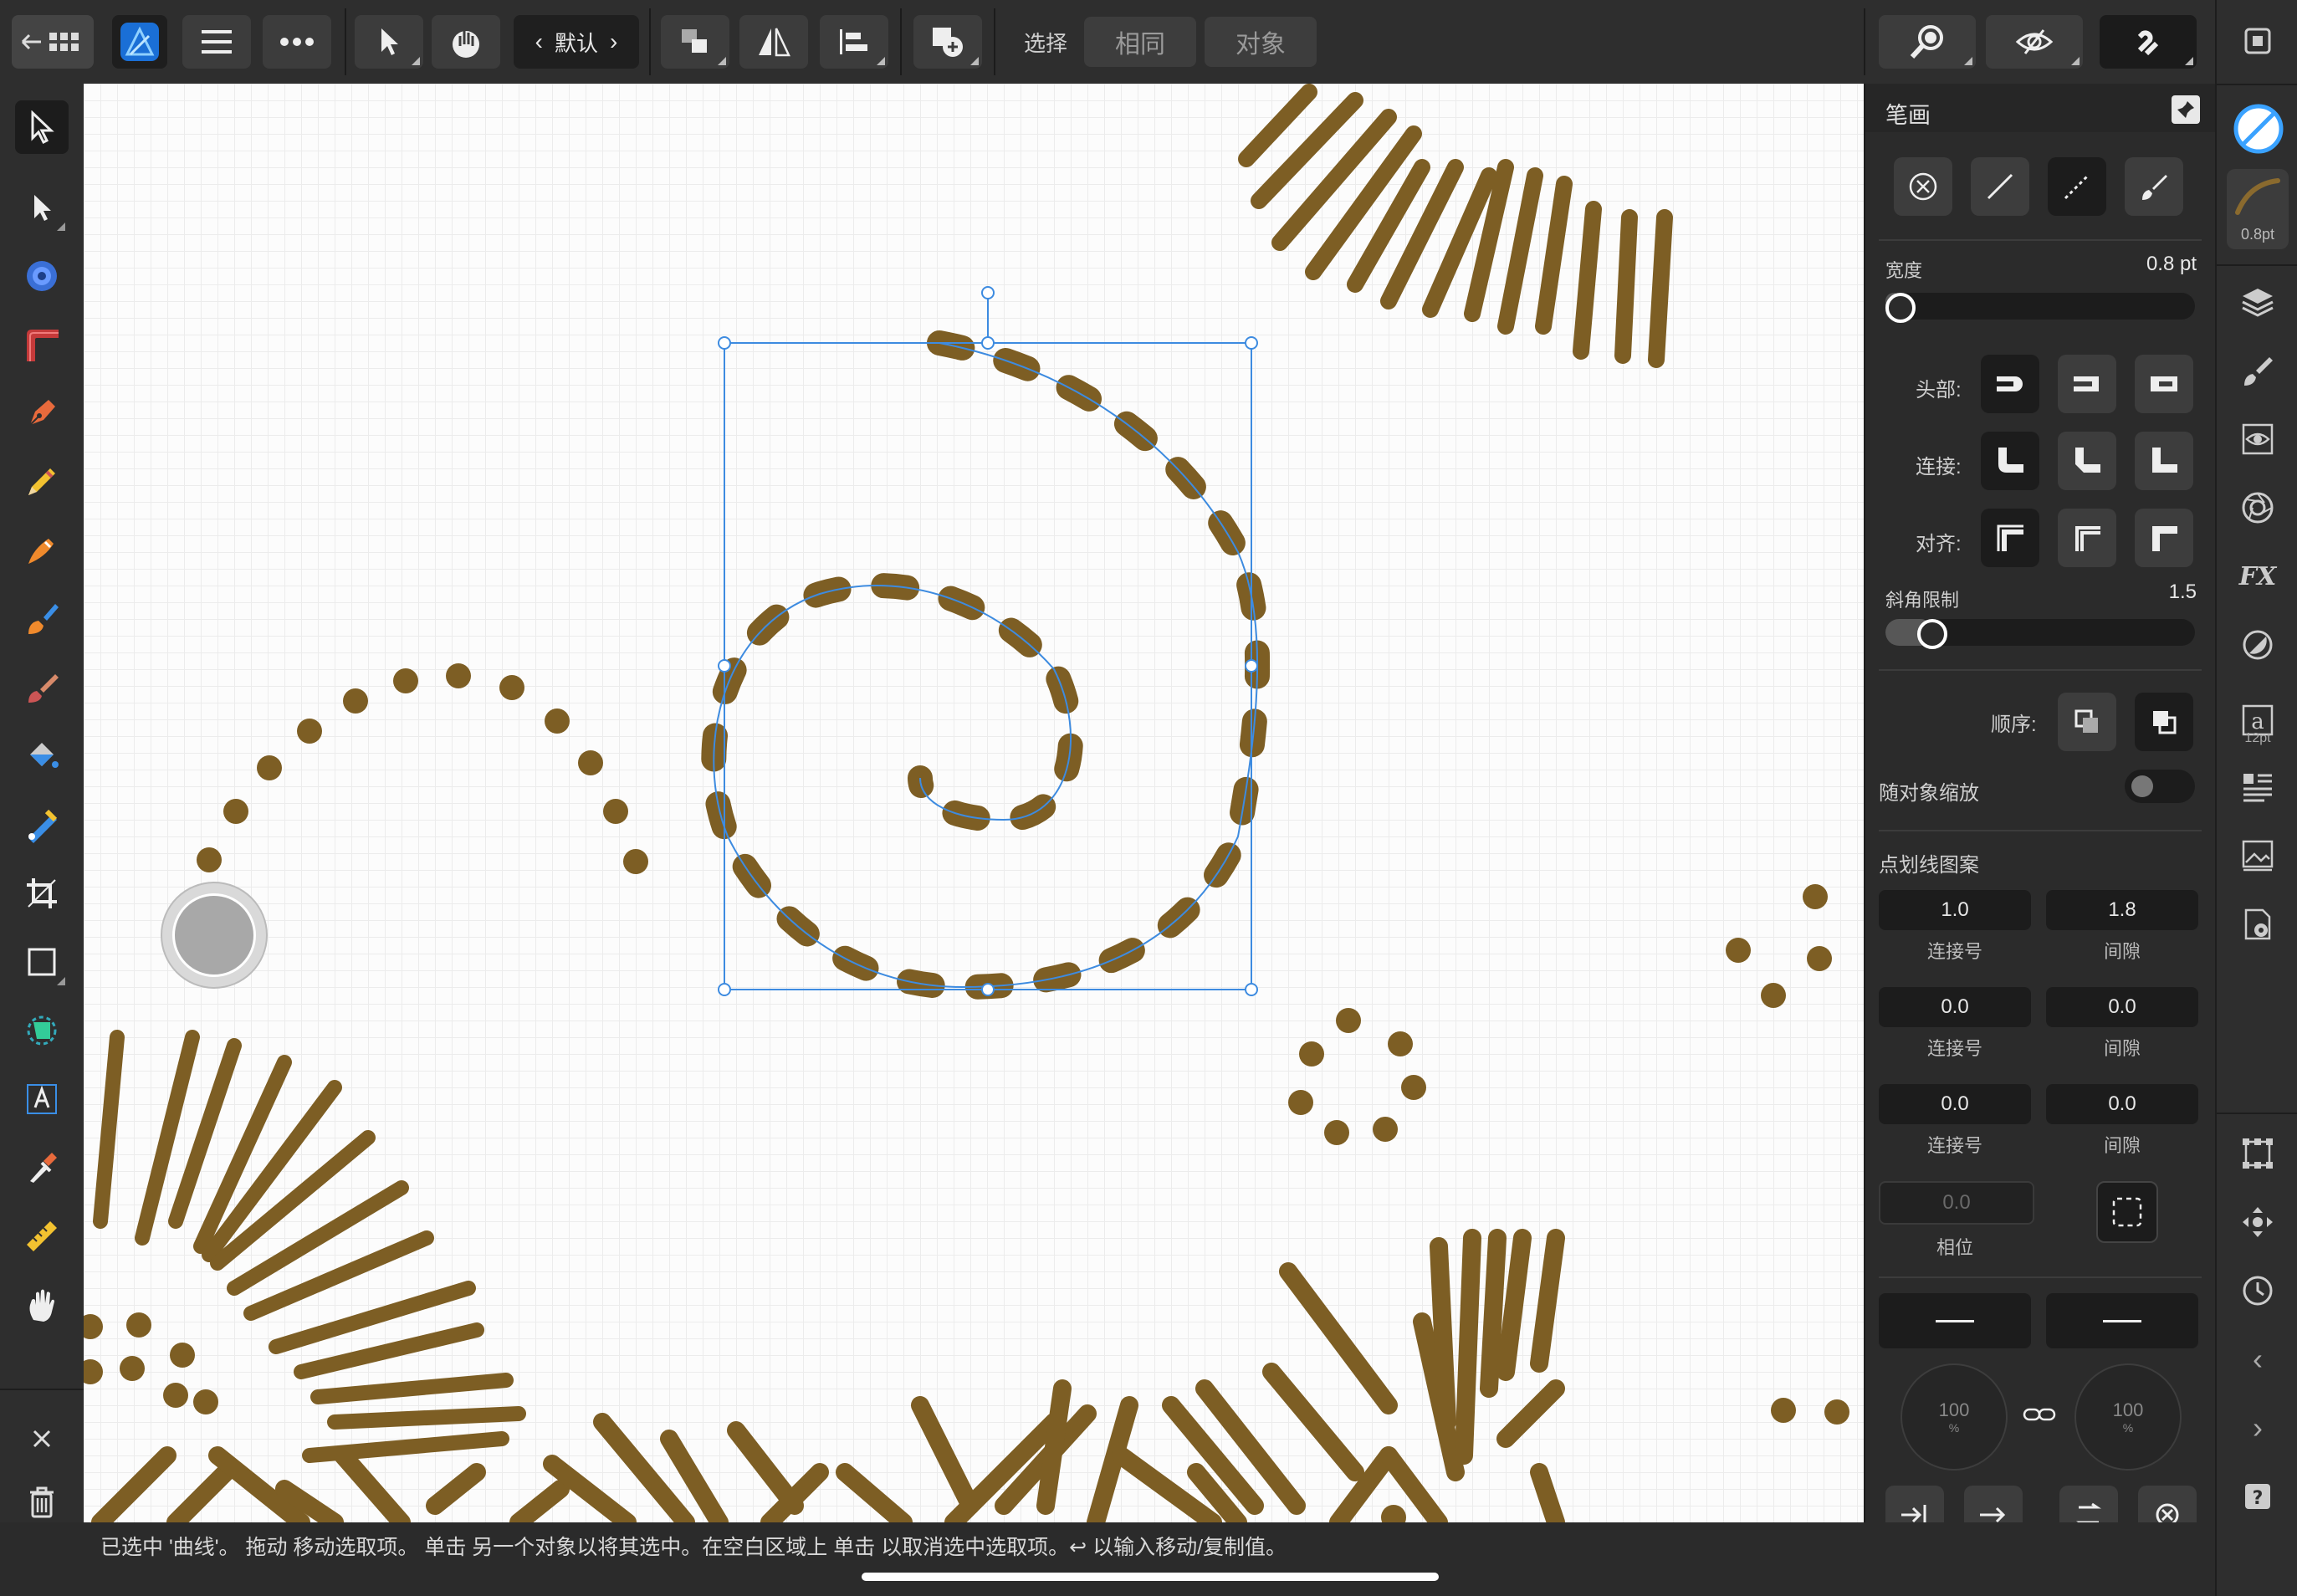 This screenshot has height=1596, width=2297. Describe the element at coordinates (1955, 1104) in the screenshot. I see `dash-field-3: 0.0` at that location.